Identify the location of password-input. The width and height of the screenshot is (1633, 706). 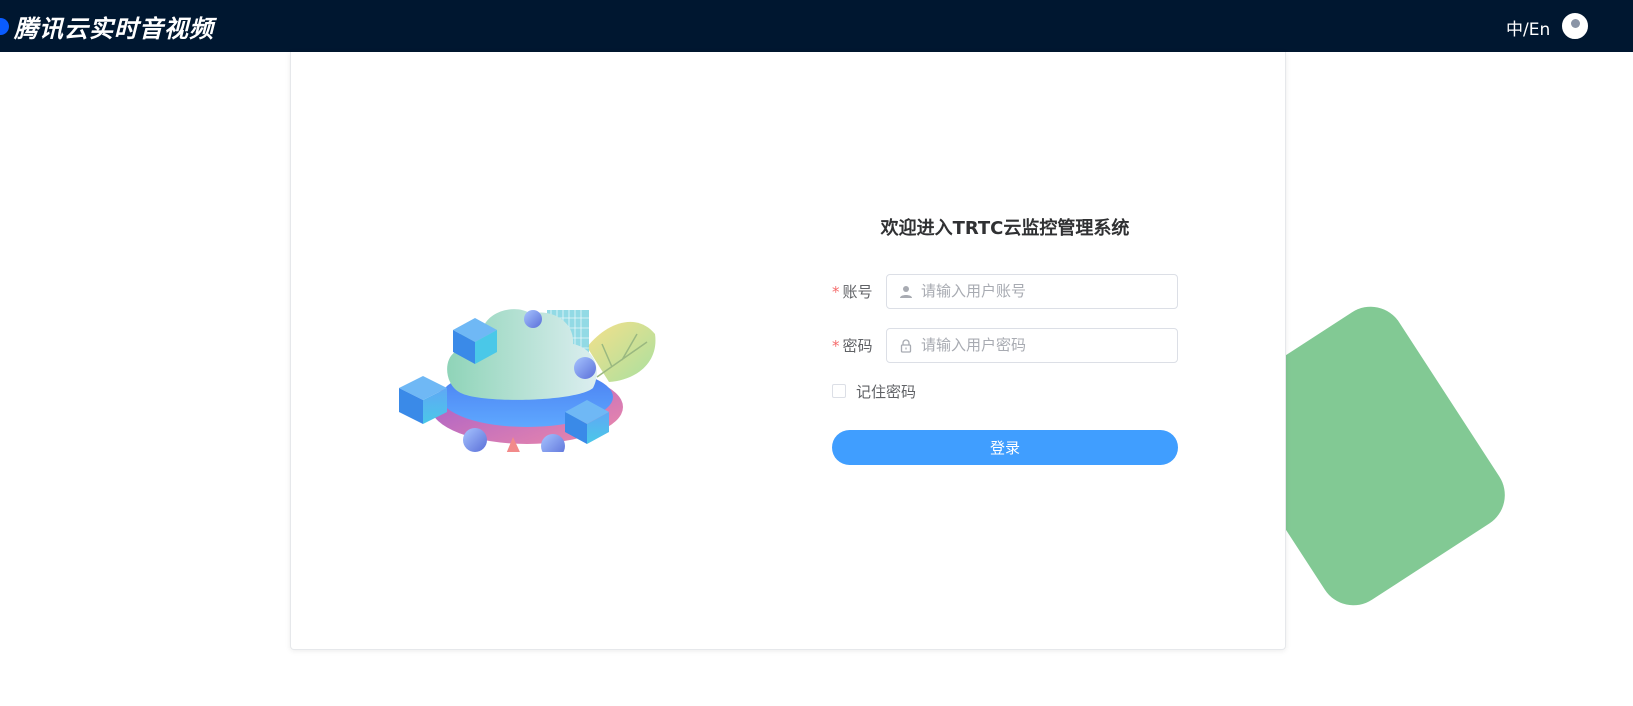
(1046, 345).